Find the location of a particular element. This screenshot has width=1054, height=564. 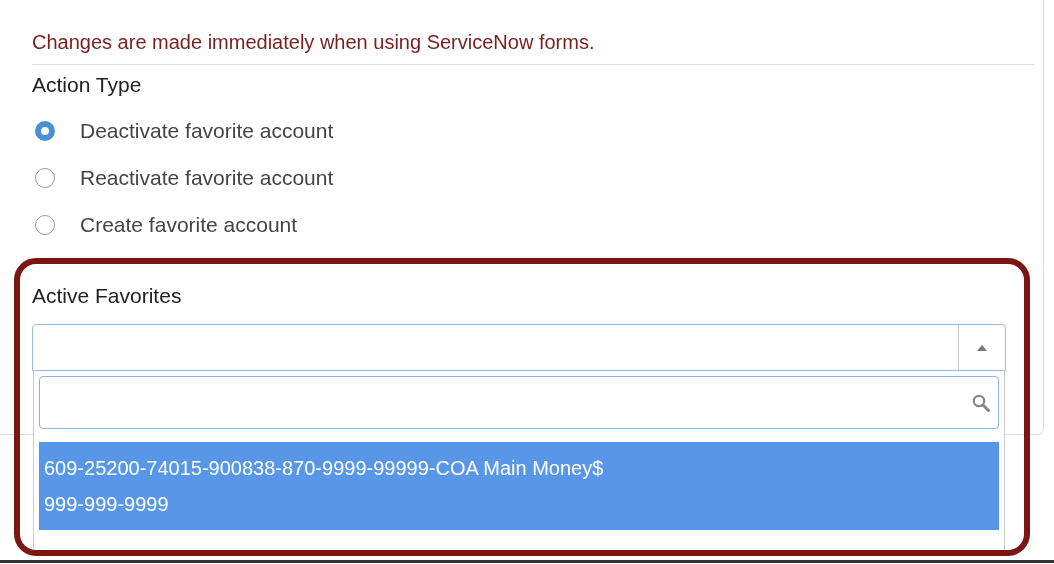

radio-label: Deactivate favorite account is located at coordinates (207, 130).